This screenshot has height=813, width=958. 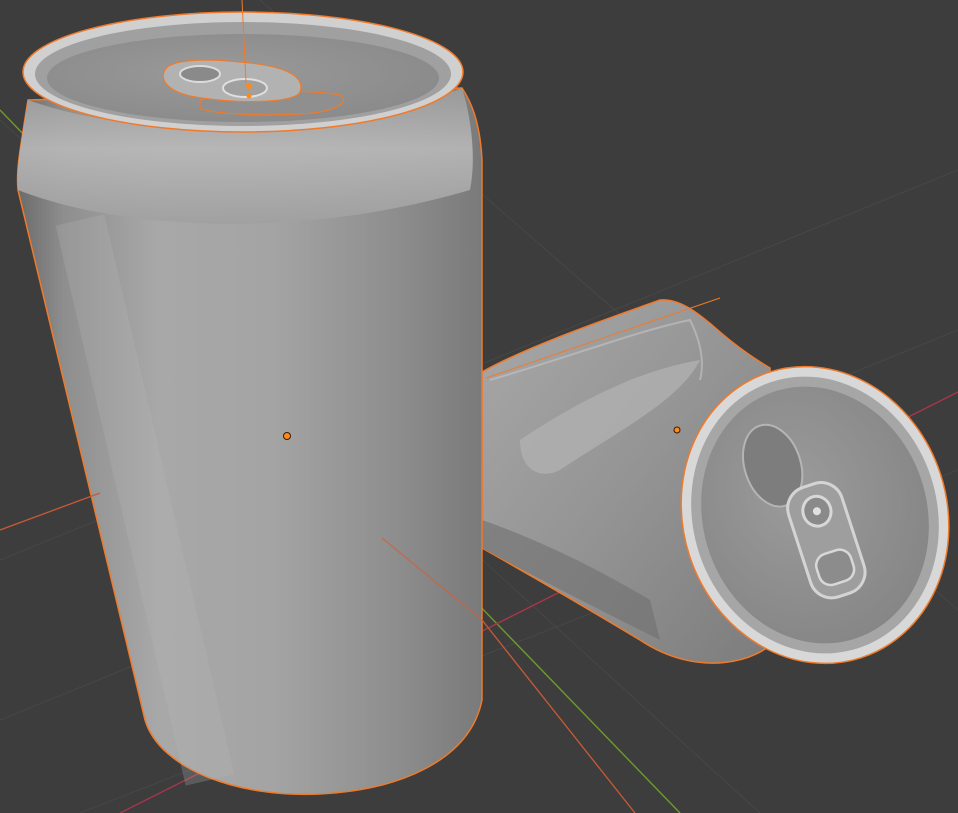 I want to click on upright-can-tab-hole, so click(x=200, y=74).